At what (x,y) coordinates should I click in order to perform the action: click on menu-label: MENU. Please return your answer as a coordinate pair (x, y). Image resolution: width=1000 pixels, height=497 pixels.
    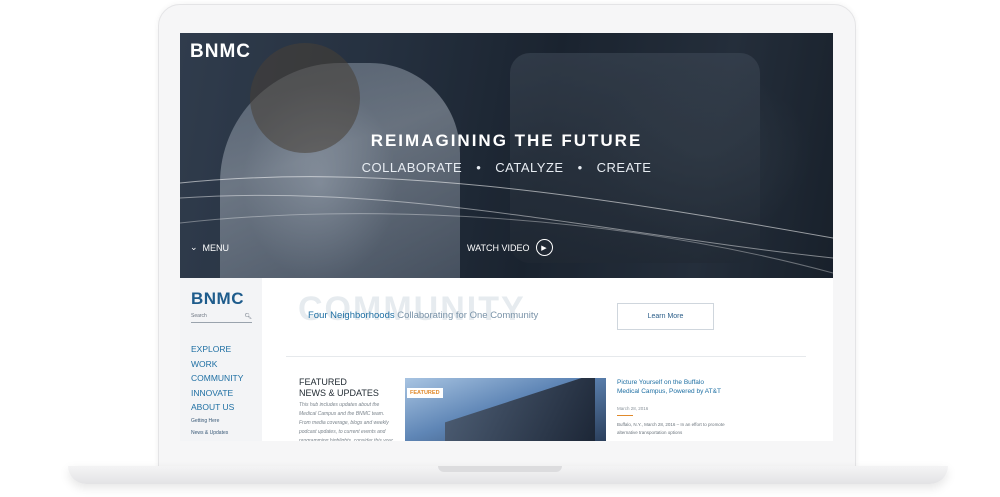
    Looking at the image, I should click on (216, 247).